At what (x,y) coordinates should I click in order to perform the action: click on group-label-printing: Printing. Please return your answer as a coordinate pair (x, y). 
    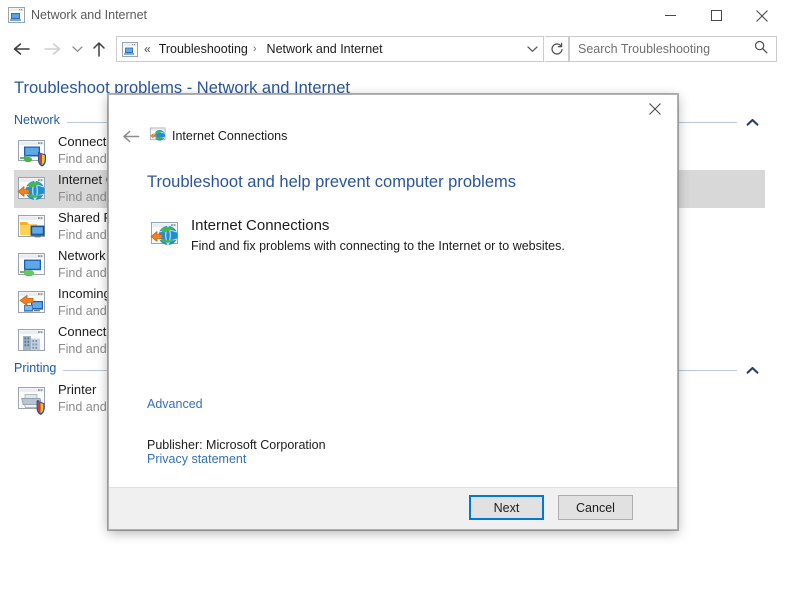
    Looking at the image, I should click on (39, 368).